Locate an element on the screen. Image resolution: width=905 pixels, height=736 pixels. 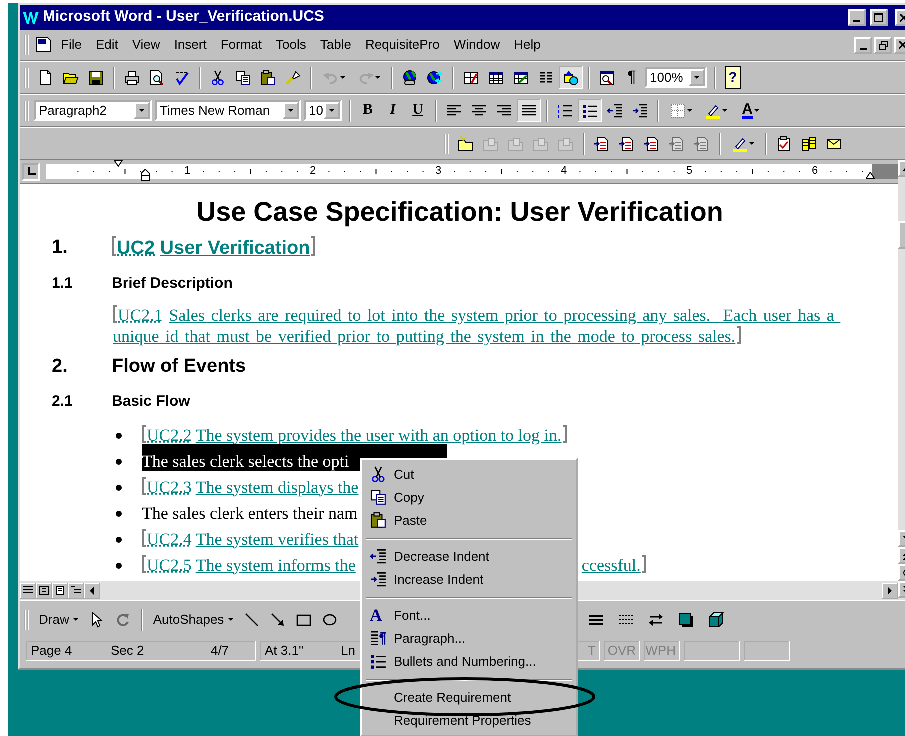
document-title: Use Case Specification: User Verification is located at coordinates (460, 212).